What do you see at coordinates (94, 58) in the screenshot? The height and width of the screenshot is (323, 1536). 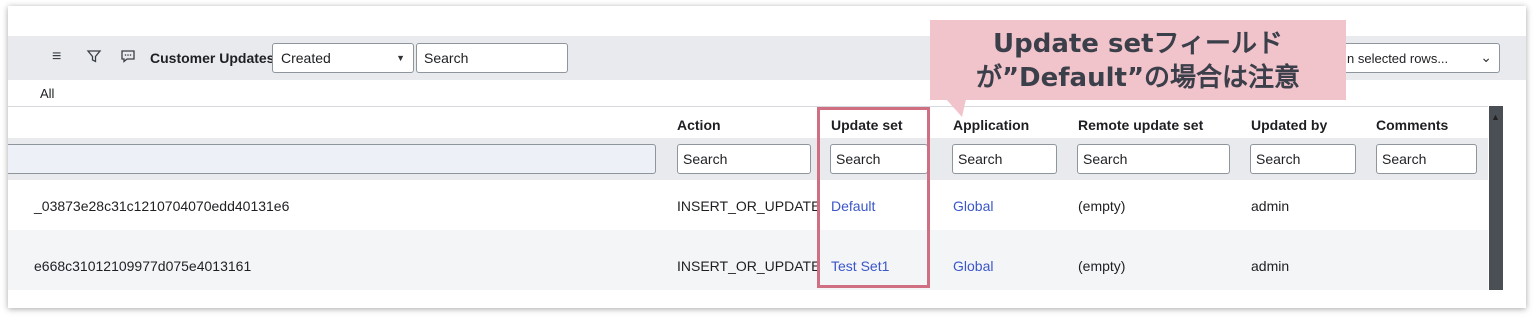 I see `filter-icon` at bounding box center [94, 58].